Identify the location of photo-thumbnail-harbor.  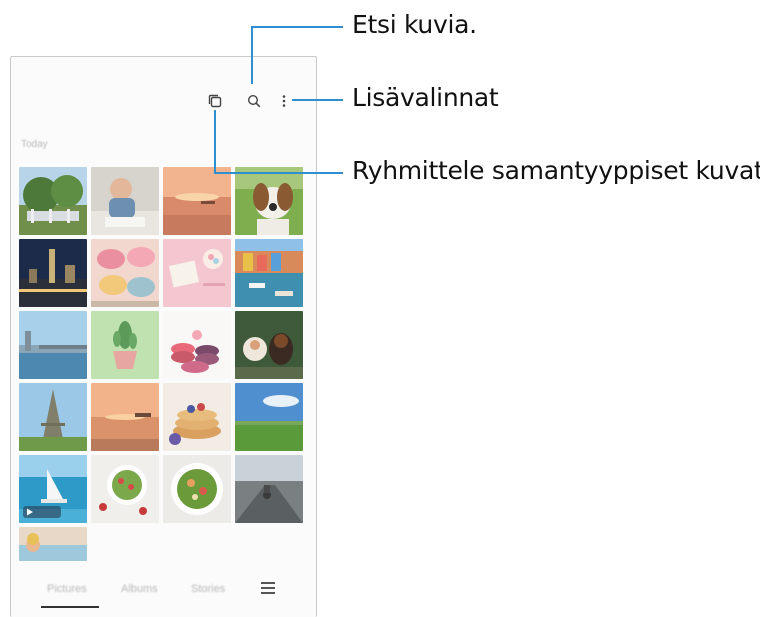
(269, 273).